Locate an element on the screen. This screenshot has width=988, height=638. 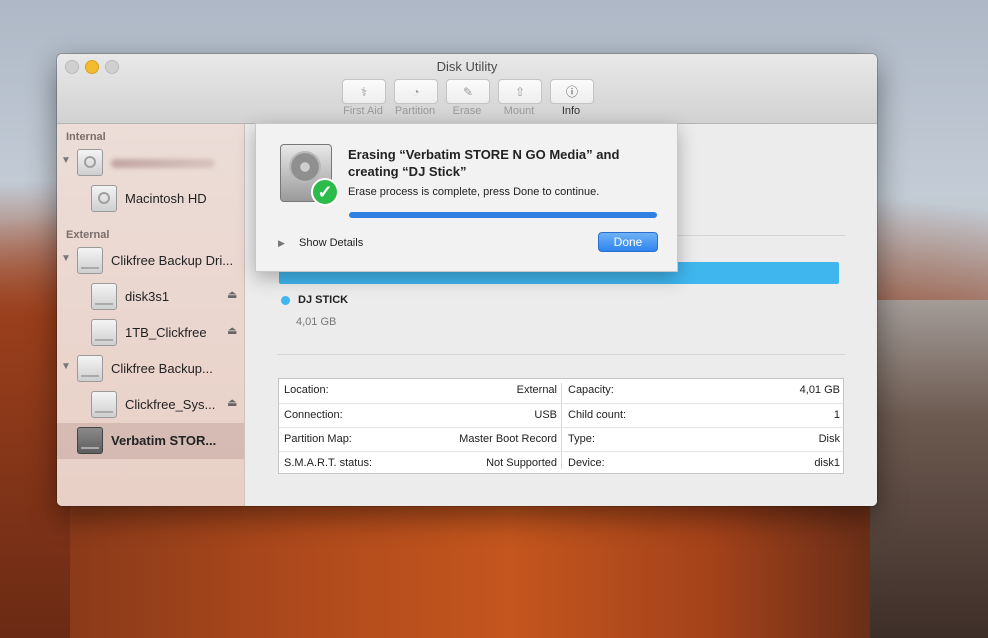
stethoscope-icon: ⚕ is located at coordinates (364, 91).